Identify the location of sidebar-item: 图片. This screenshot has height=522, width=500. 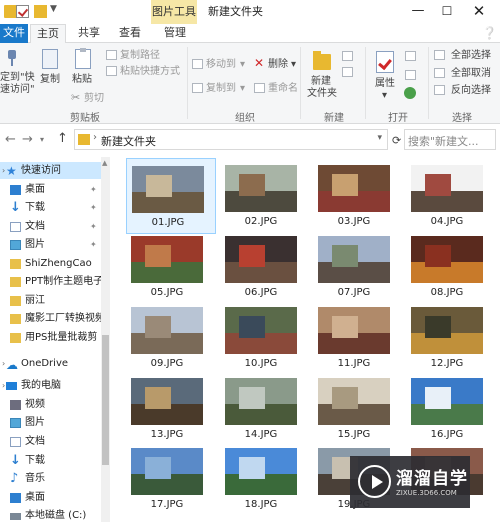
(52, 422).